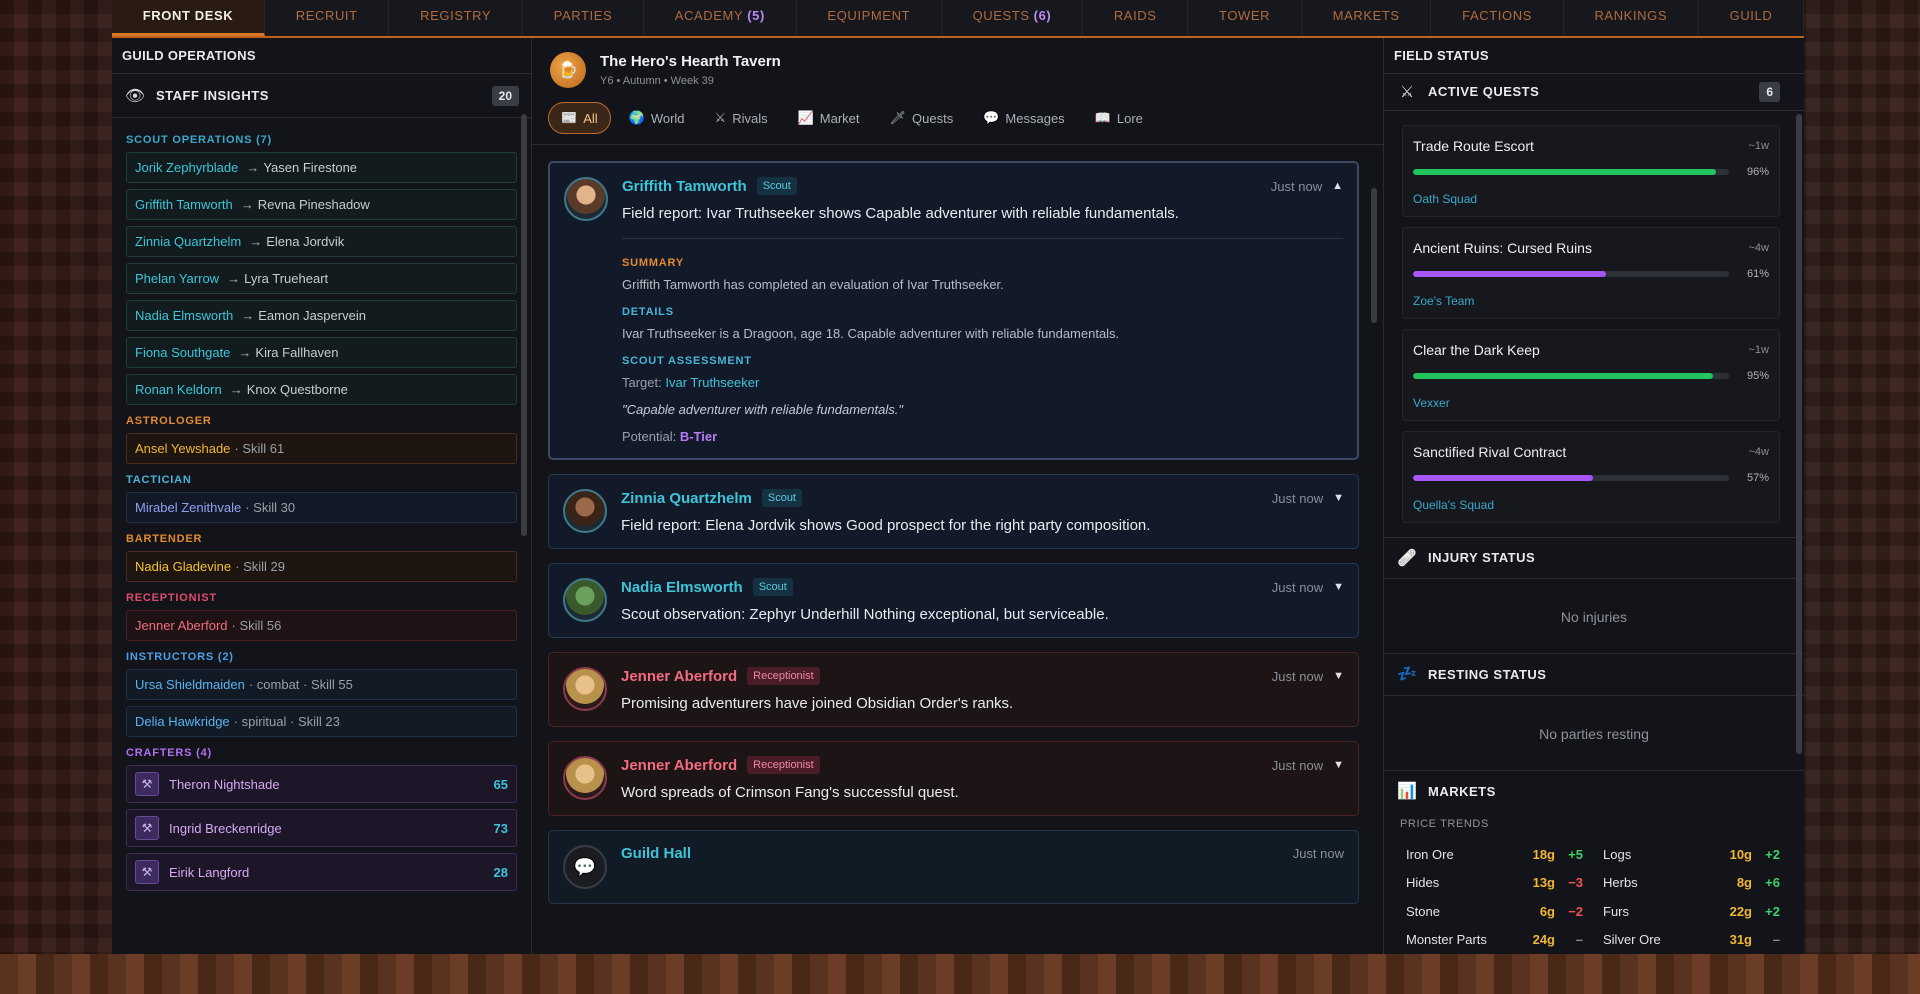 The image size is (1920, 994). Describe the element at coordinates (1497, 18) in the screenshot. I see `tab-factions: FACTIONS` at that location.